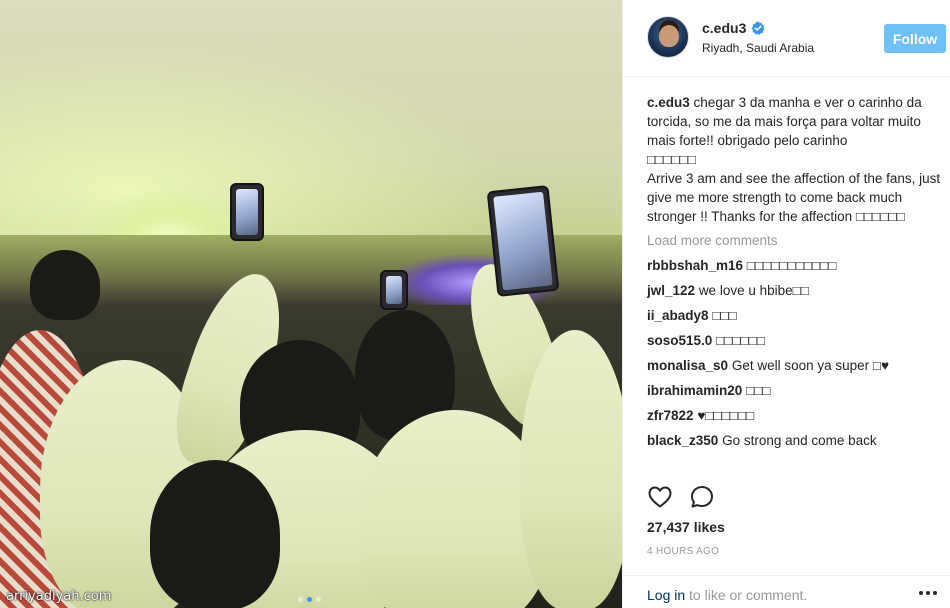 Image resolution: width=950 pixels, height=608 pixels. I want to click on comment-text: □□□□□□, so click(740, 340).